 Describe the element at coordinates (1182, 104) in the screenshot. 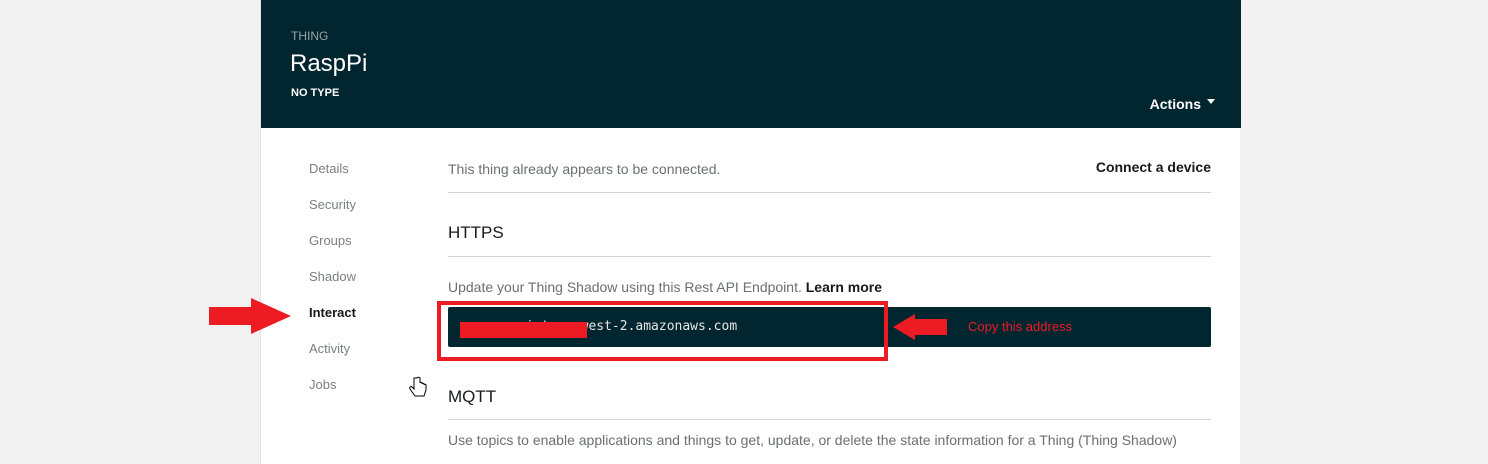

I see `actions-dropdown: Actions` at that location.